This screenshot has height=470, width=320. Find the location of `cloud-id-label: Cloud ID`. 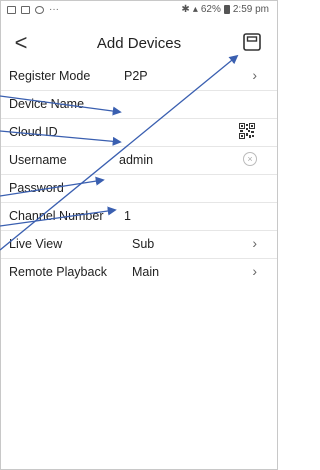

cloud-id-label: Cloud ID is located at coordinates (33, 132).